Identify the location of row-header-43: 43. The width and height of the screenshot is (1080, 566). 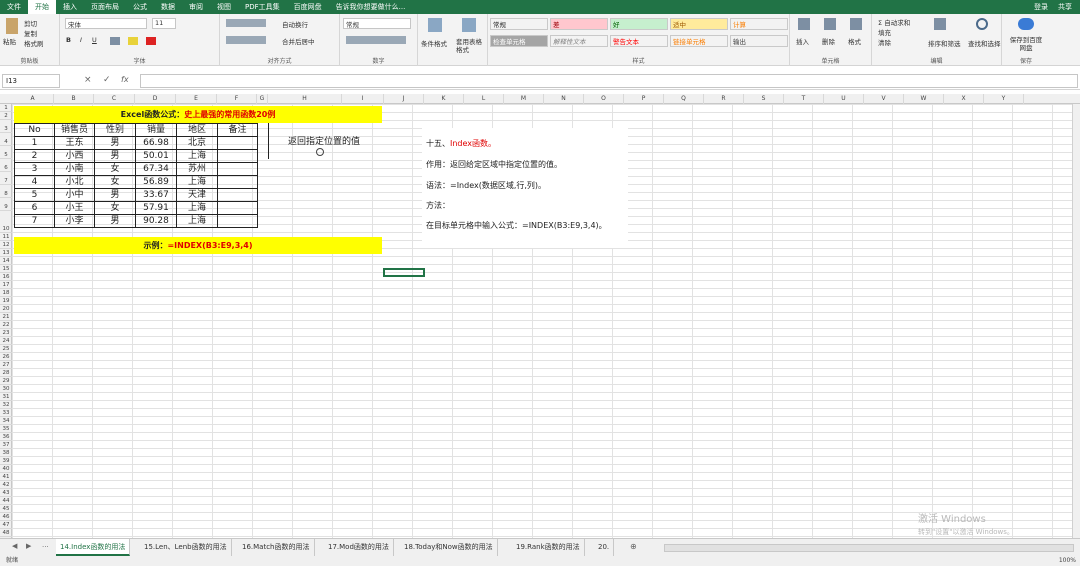
(6, 493).